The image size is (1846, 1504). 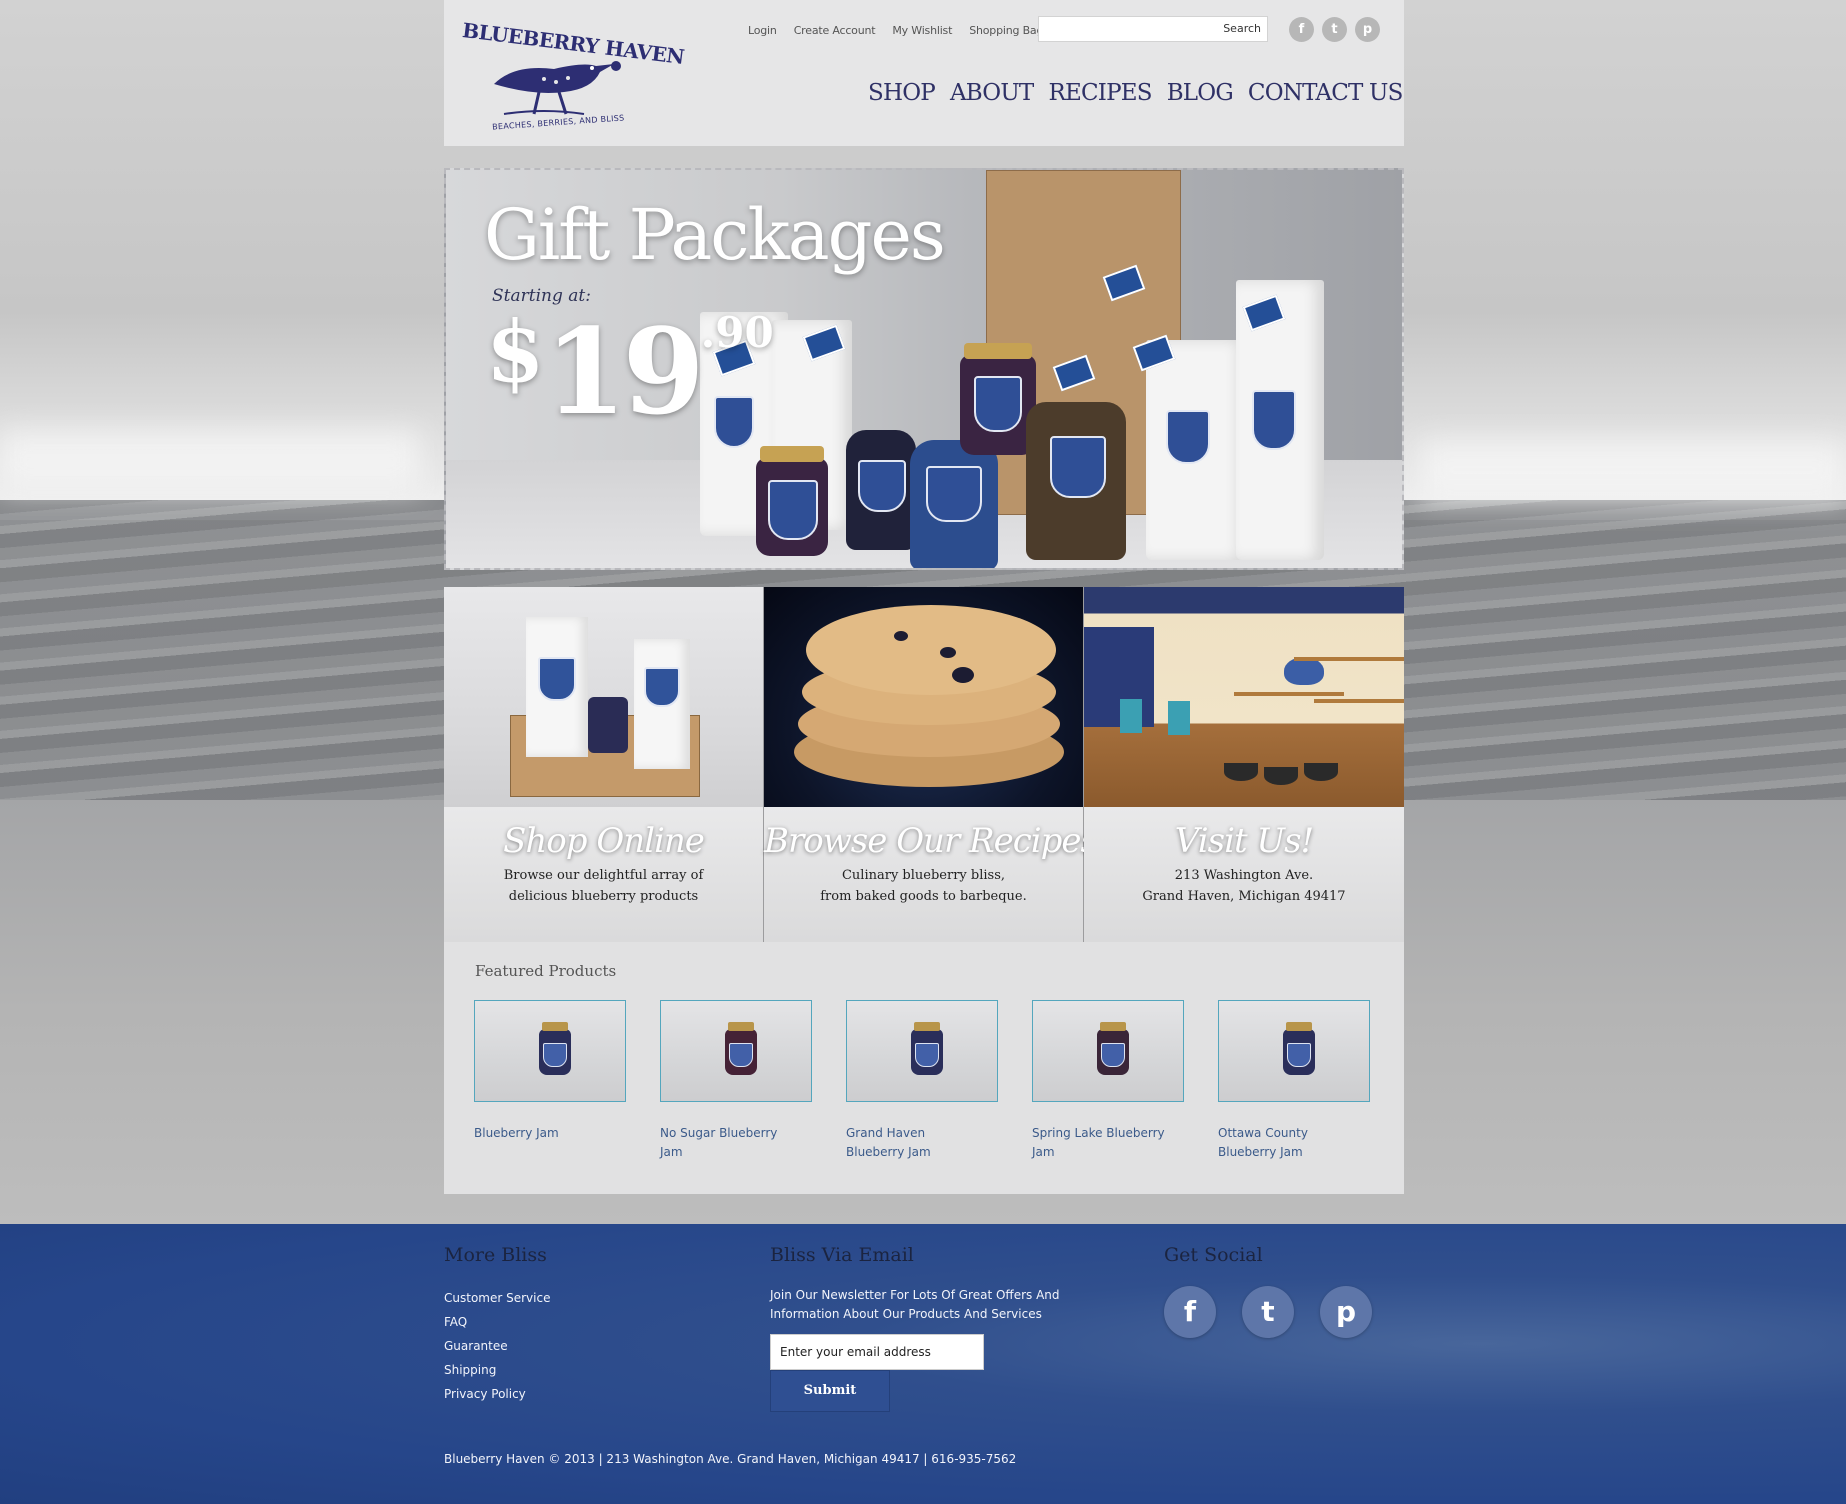 I want to click on store-wall-panel, so click(x=1119, y=677).